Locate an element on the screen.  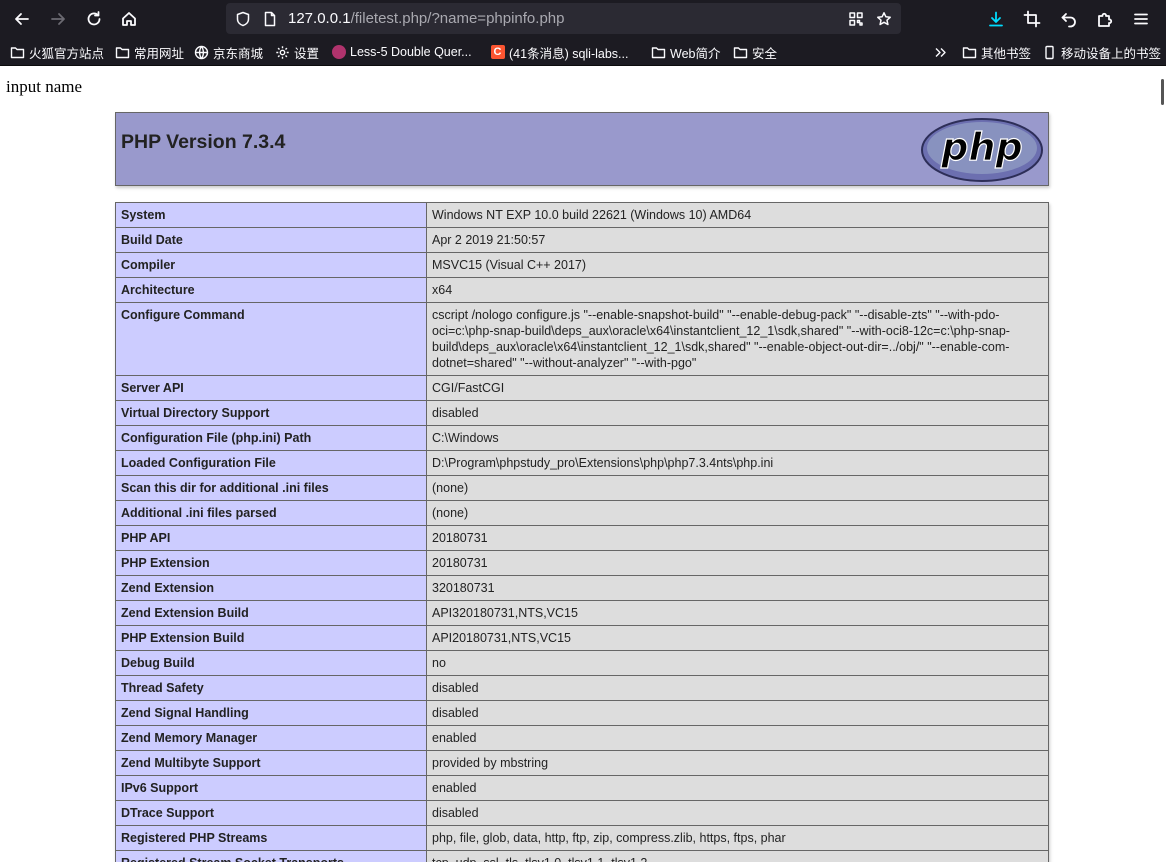
bookmark-item: 其他书签 is located at coordinates (996, 52).